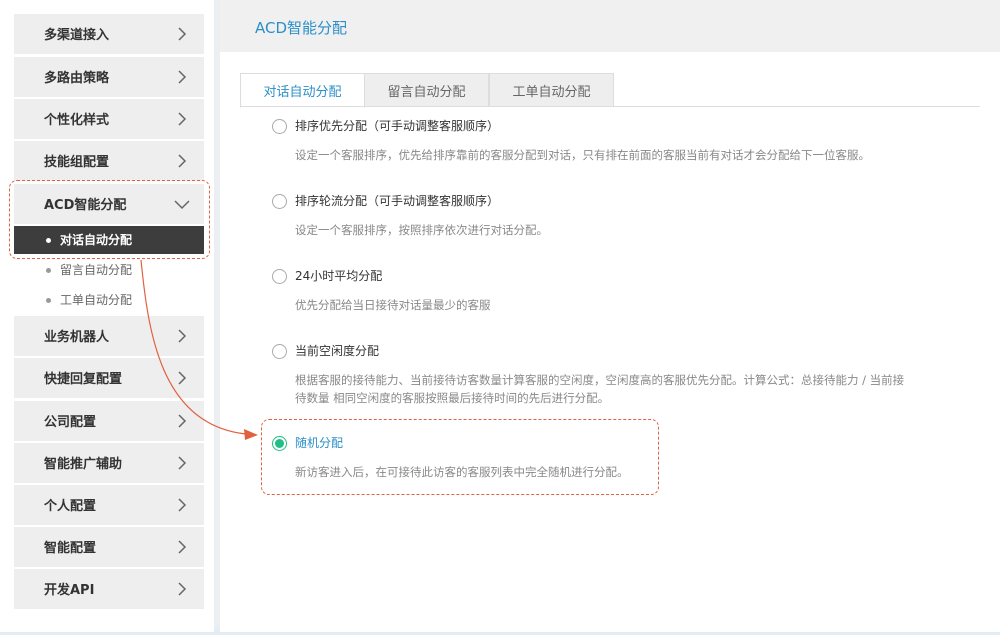 The image size is (1000, 635). What do you see at coordinates (109, 505) in the screenshot?
I see `sidebar-item-personal: 个人配置` at bounding box center [109, 505].